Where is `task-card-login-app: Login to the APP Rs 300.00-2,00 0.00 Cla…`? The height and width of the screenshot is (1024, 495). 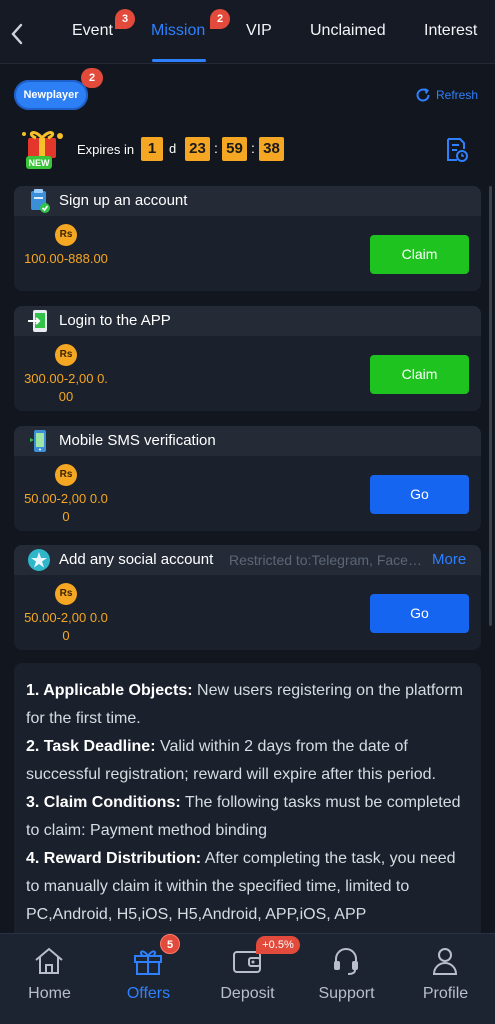
task-card-login-app: Login to the APP Rs 300.00-2,00 0.00 Cla… is located at coordinates (247, 358).